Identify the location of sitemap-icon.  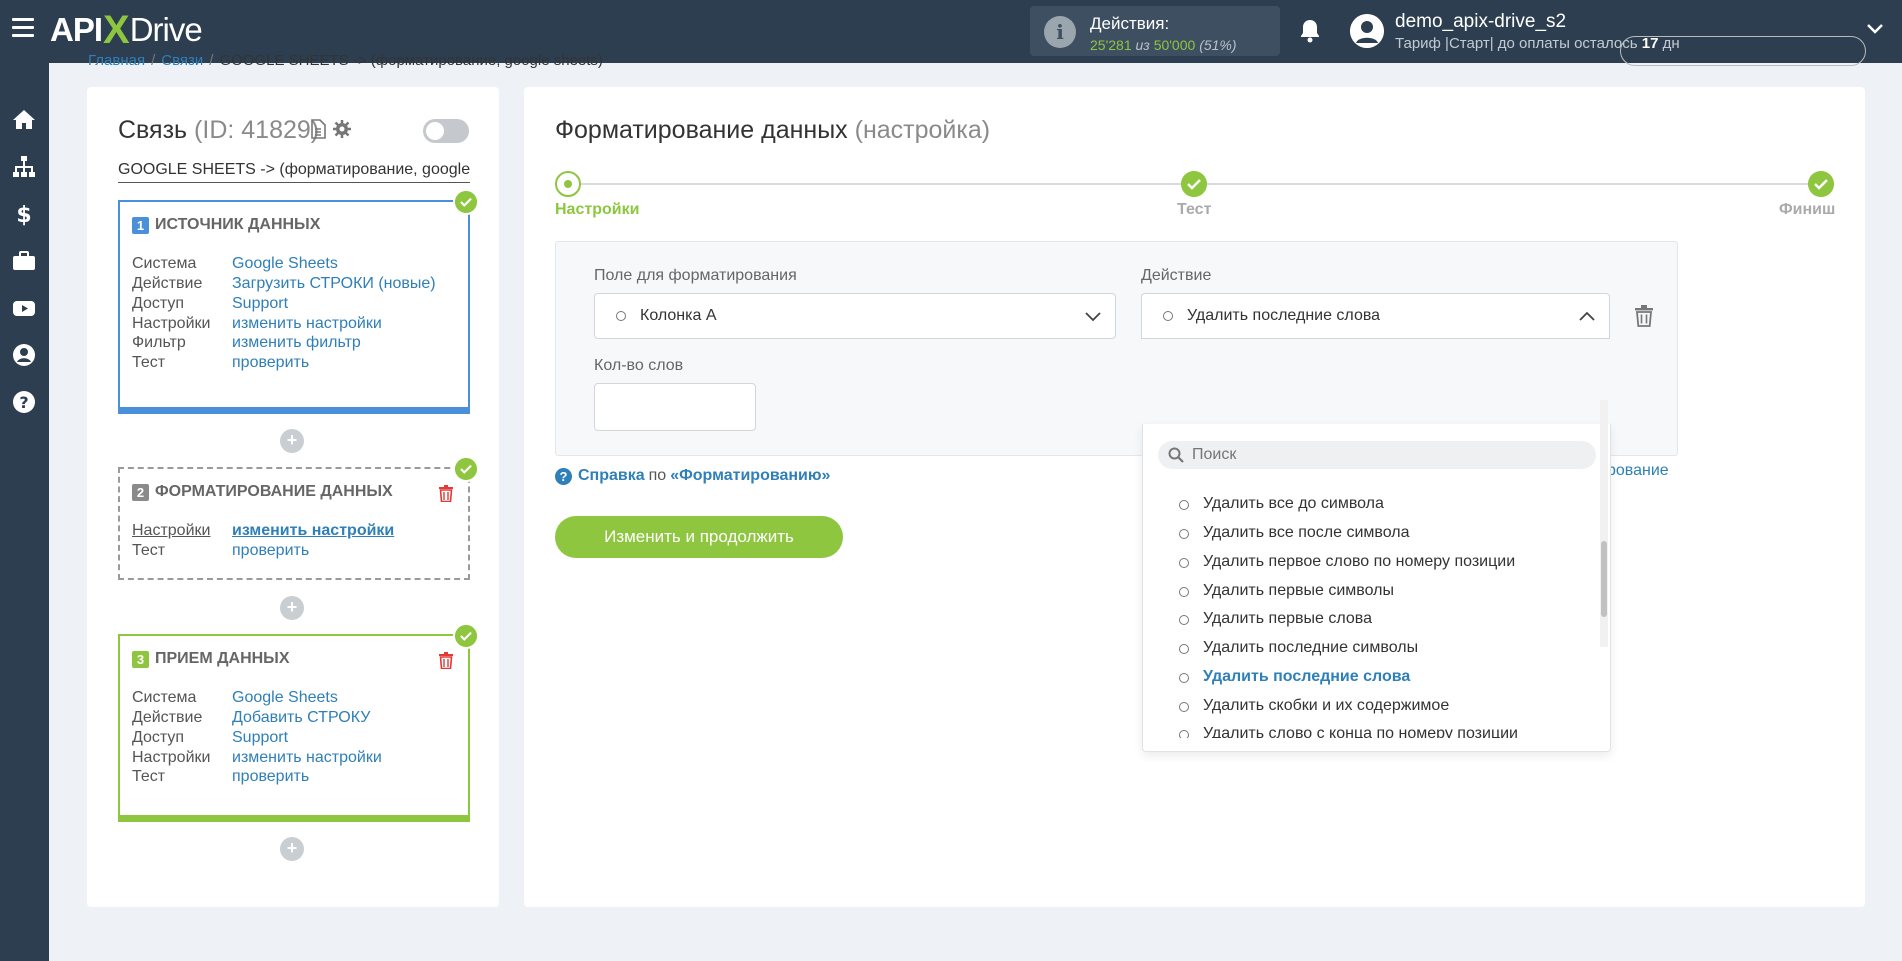
(24, 167).